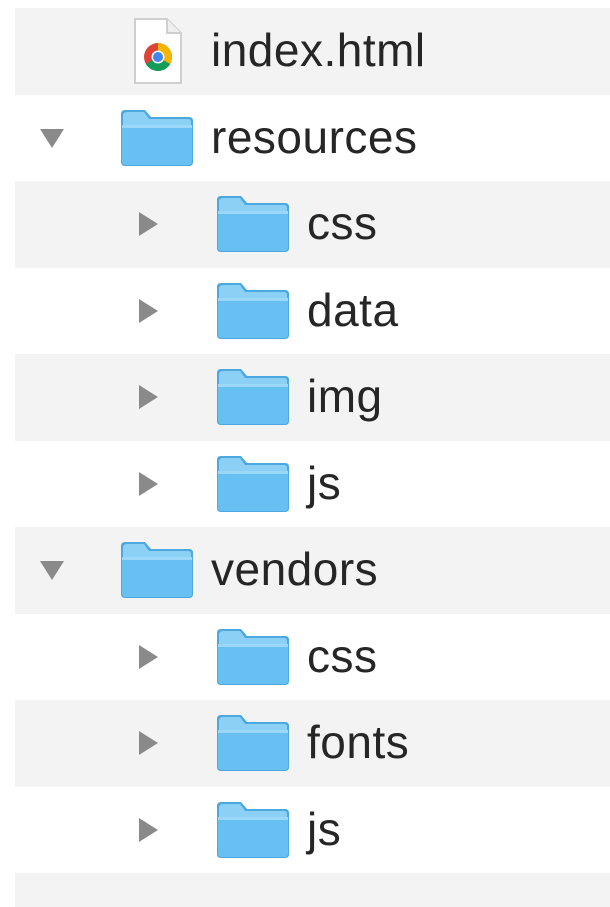  I want to click on tree-item-label: fonts, so click(358, 742).